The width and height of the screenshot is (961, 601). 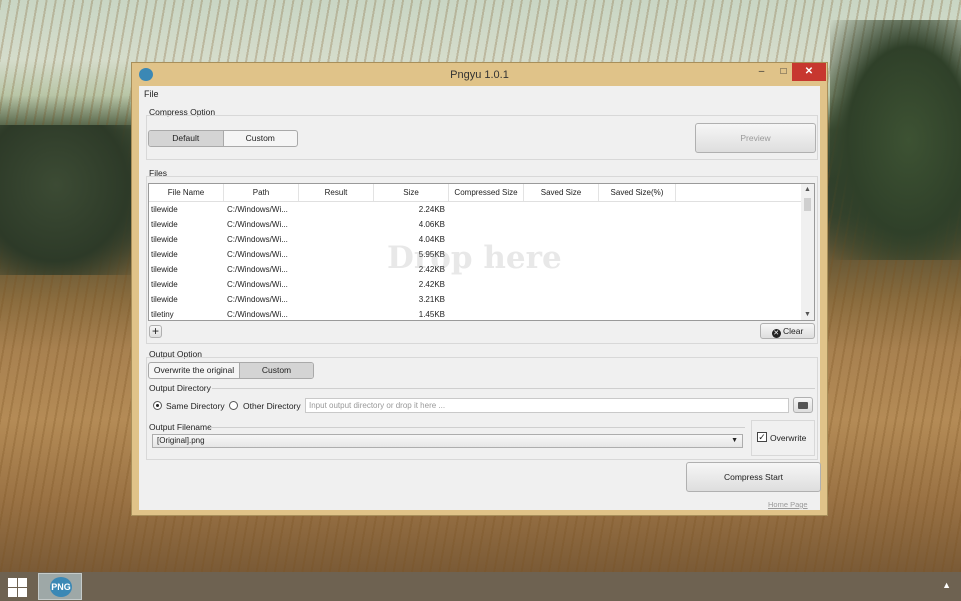 I want to click on overwrite-checkbox: ✓, so click(x=762, y=437).